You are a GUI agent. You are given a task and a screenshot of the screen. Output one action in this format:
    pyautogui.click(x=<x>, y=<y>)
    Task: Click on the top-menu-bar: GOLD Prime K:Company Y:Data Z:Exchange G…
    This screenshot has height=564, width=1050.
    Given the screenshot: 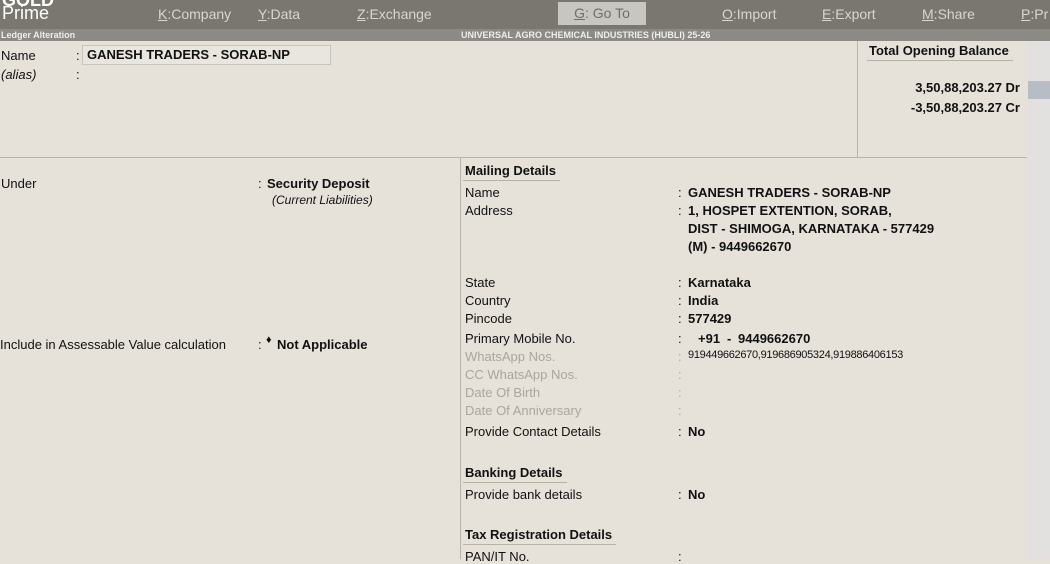 What is the action you would take?
    pyautogui.click(x=525, y=14)
    